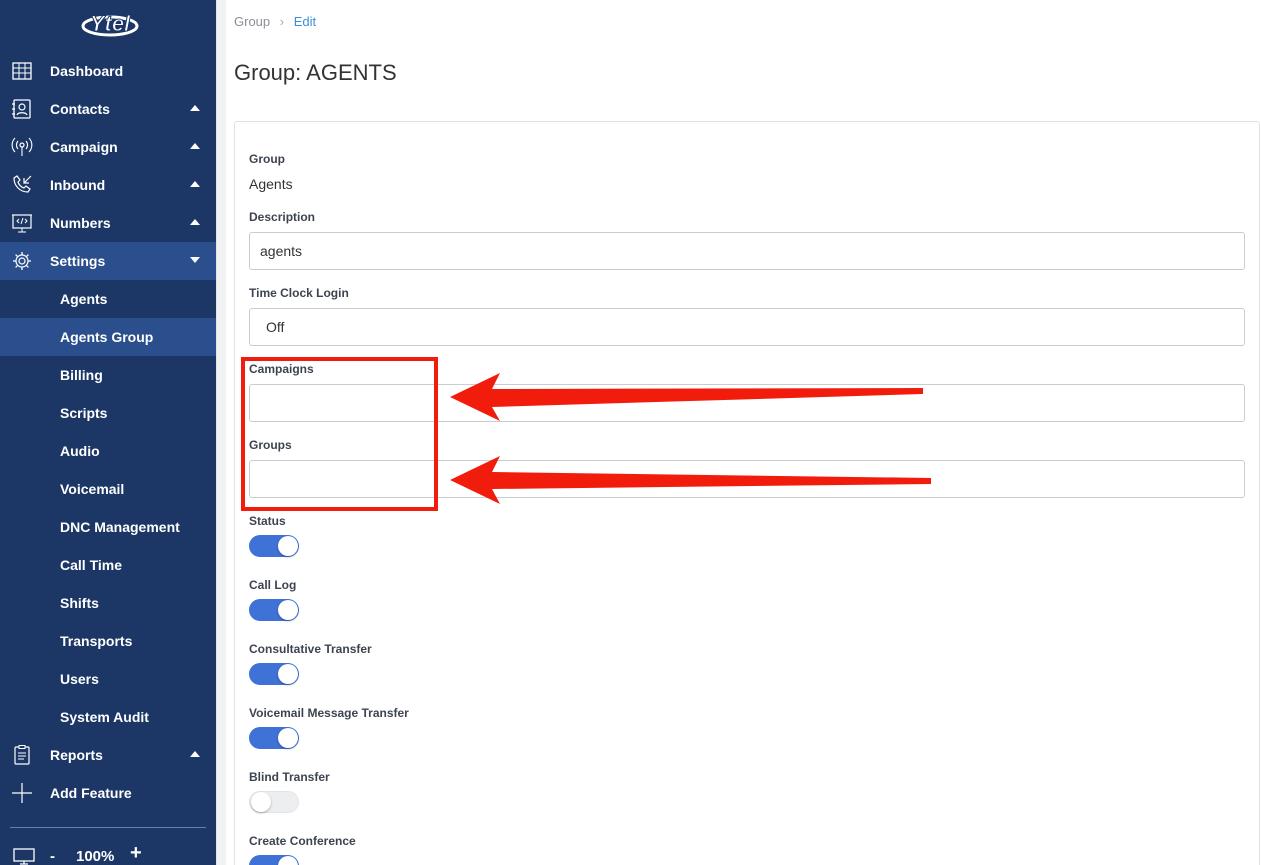 Image resolution: width=1261 pixels, height=865 pixels. What do you see at coordinates (79, 679) in the screenshot?
I see `subitem-label: Users` at bounding box center [79, 679].